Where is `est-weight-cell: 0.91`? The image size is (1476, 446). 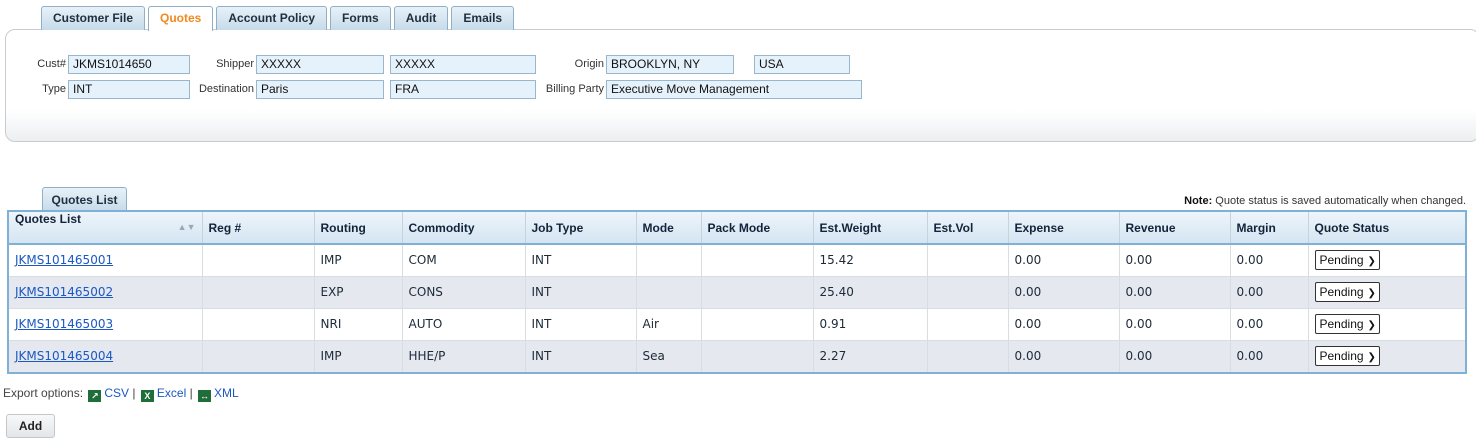 est-weight-cell: 0.91 is located at coordinates (870, 324).